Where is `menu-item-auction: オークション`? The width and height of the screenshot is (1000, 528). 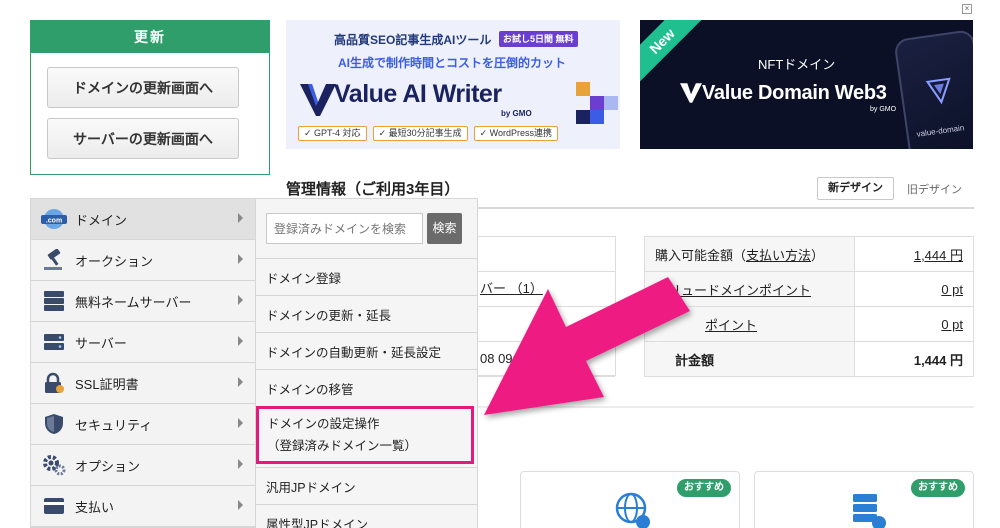 menu-item-auction: オークション is located at coordinates (143, 260).